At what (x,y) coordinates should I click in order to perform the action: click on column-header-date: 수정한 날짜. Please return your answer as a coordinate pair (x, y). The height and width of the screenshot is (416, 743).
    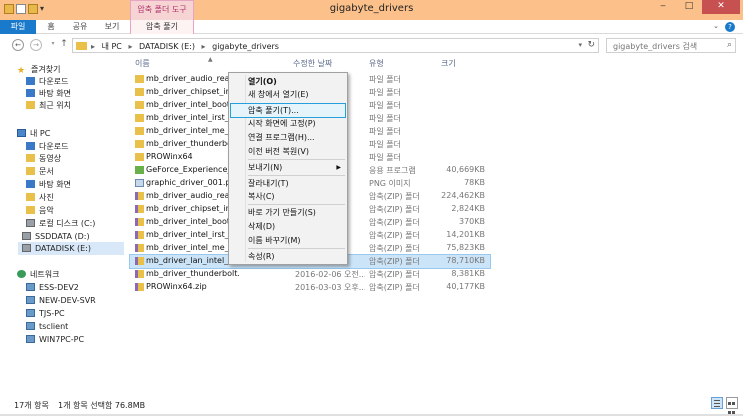
    Looking at the image, I should click on (312, 64).